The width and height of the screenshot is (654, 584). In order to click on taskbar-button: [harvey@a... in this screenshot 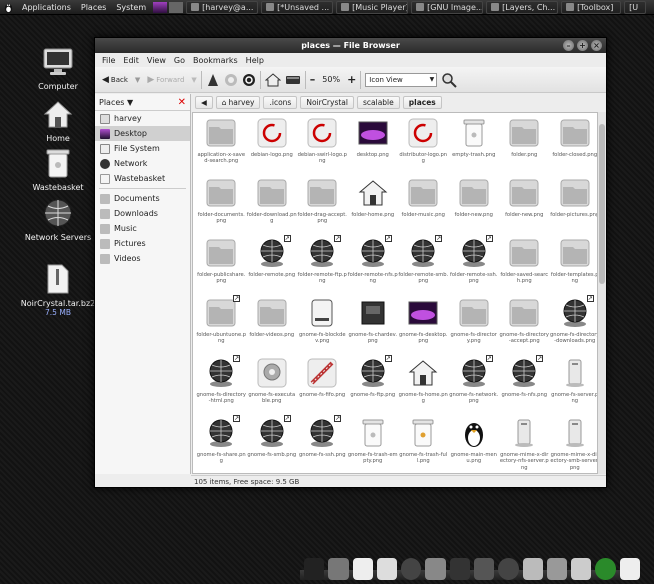, I will do `click(222, 7)`.